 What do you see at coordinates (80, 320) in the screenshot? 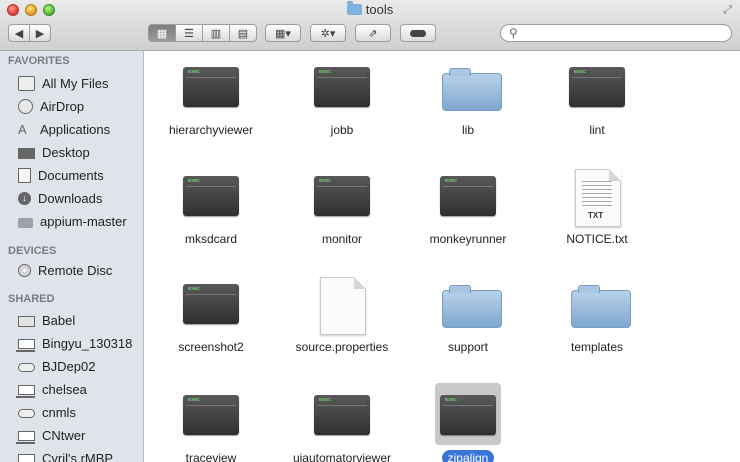
I see `sidebar-item-babel: Babel` at bounding box center [80, 320].